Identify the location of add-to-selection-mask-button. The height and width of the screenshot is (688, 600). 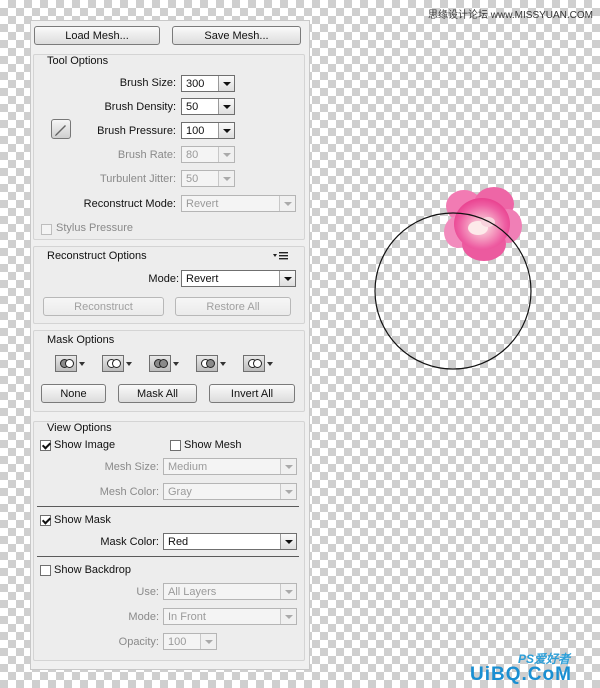
(118, 363).